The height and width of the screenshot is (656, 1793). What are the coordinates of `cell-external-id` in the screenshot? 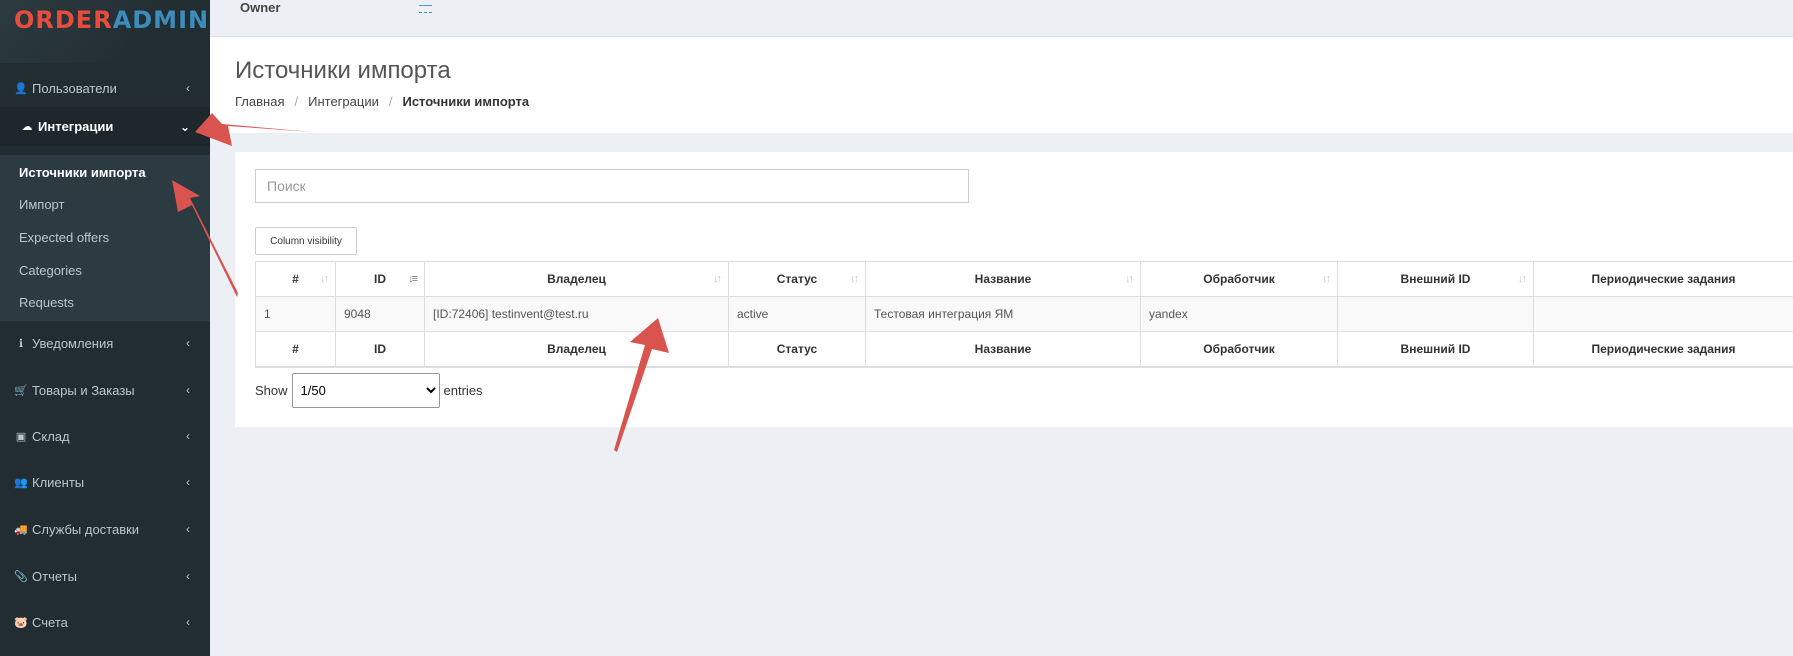 It's located at (1435, 314).